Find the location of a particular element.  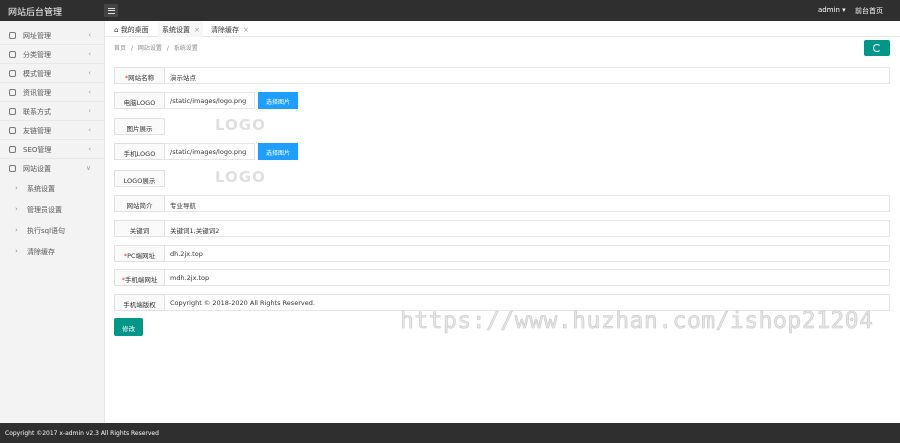

globe-icon is located at coordinates (12, 35).